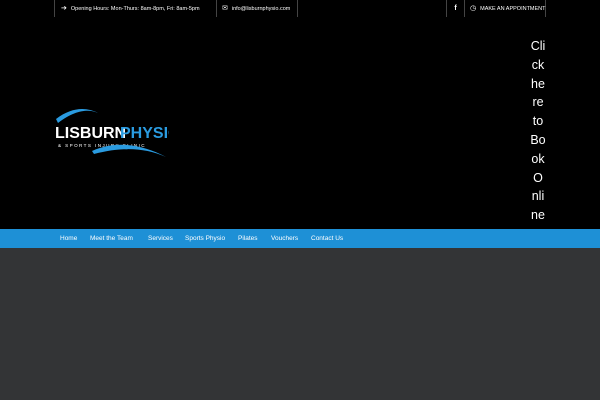  I want to click on nav-item-vouchers: Vouchers, so click(284, 238).